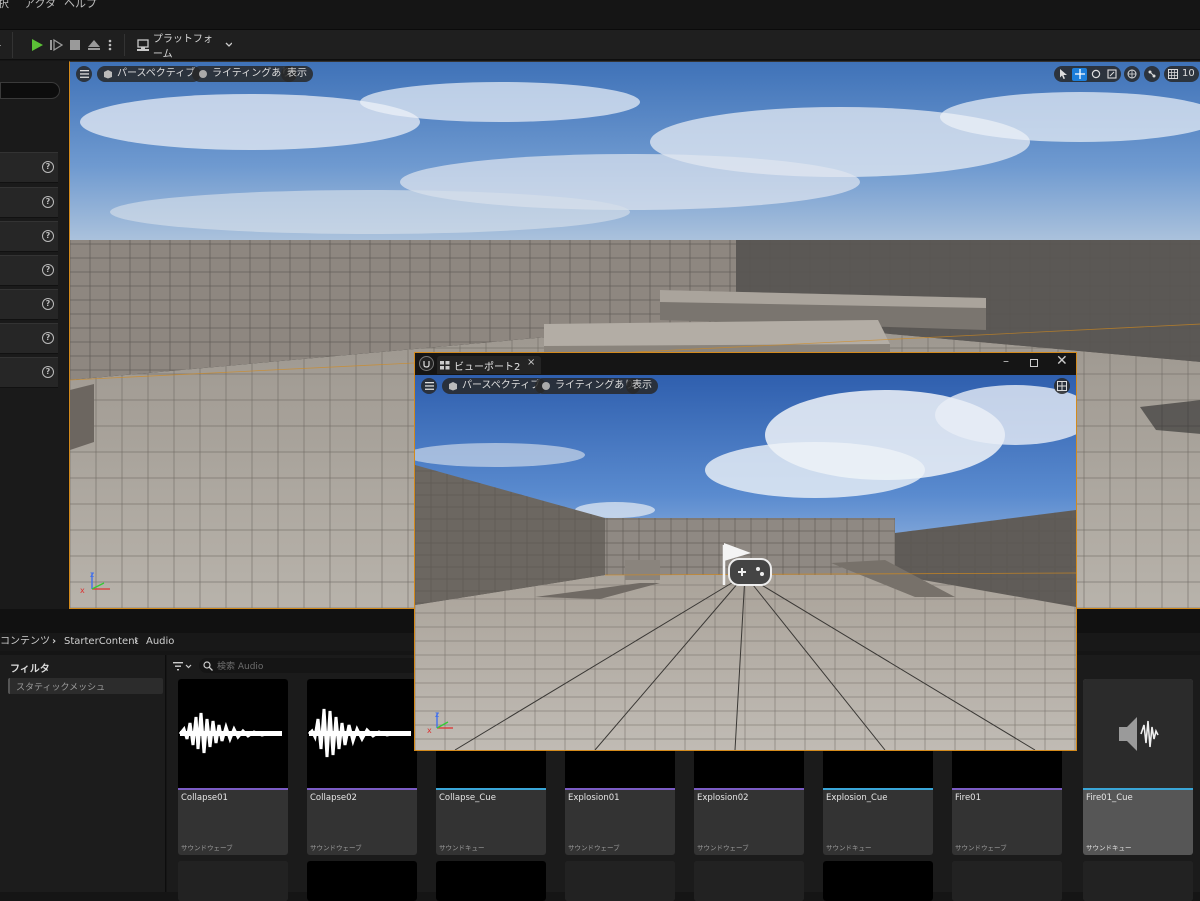 This screenshot has height=901, width=1200. I want to click on sound-wave-thumbnail, so click(362, 733).